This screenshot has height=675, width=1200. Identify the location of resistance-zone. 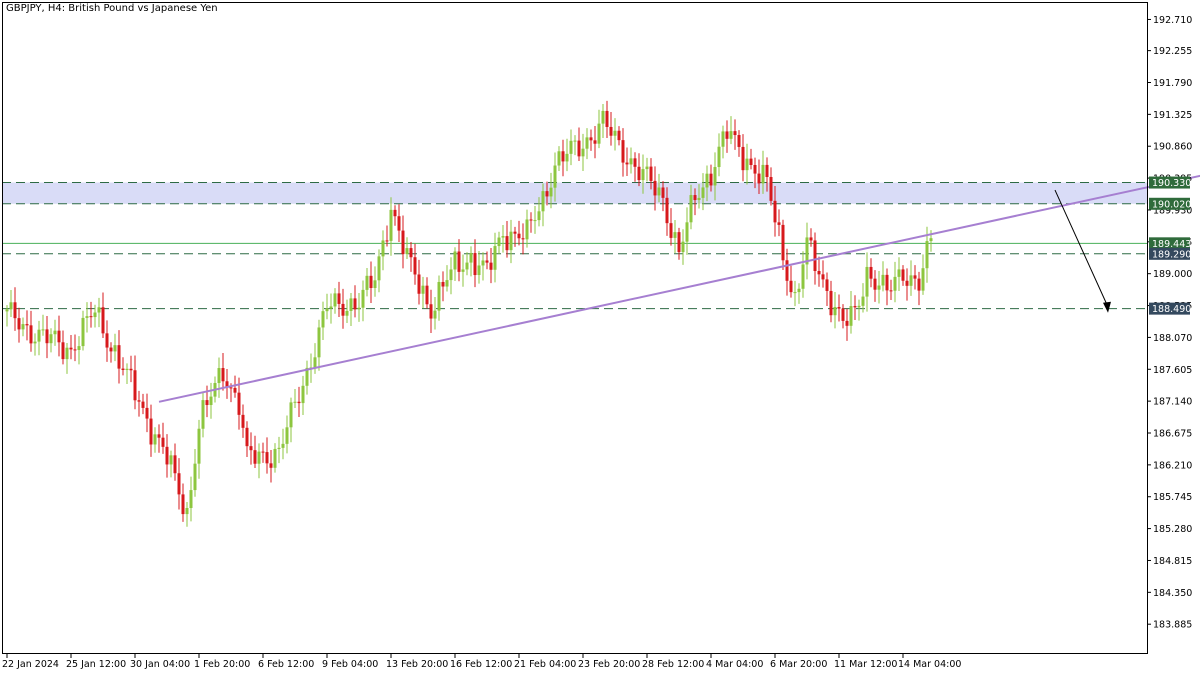
(574, 193).